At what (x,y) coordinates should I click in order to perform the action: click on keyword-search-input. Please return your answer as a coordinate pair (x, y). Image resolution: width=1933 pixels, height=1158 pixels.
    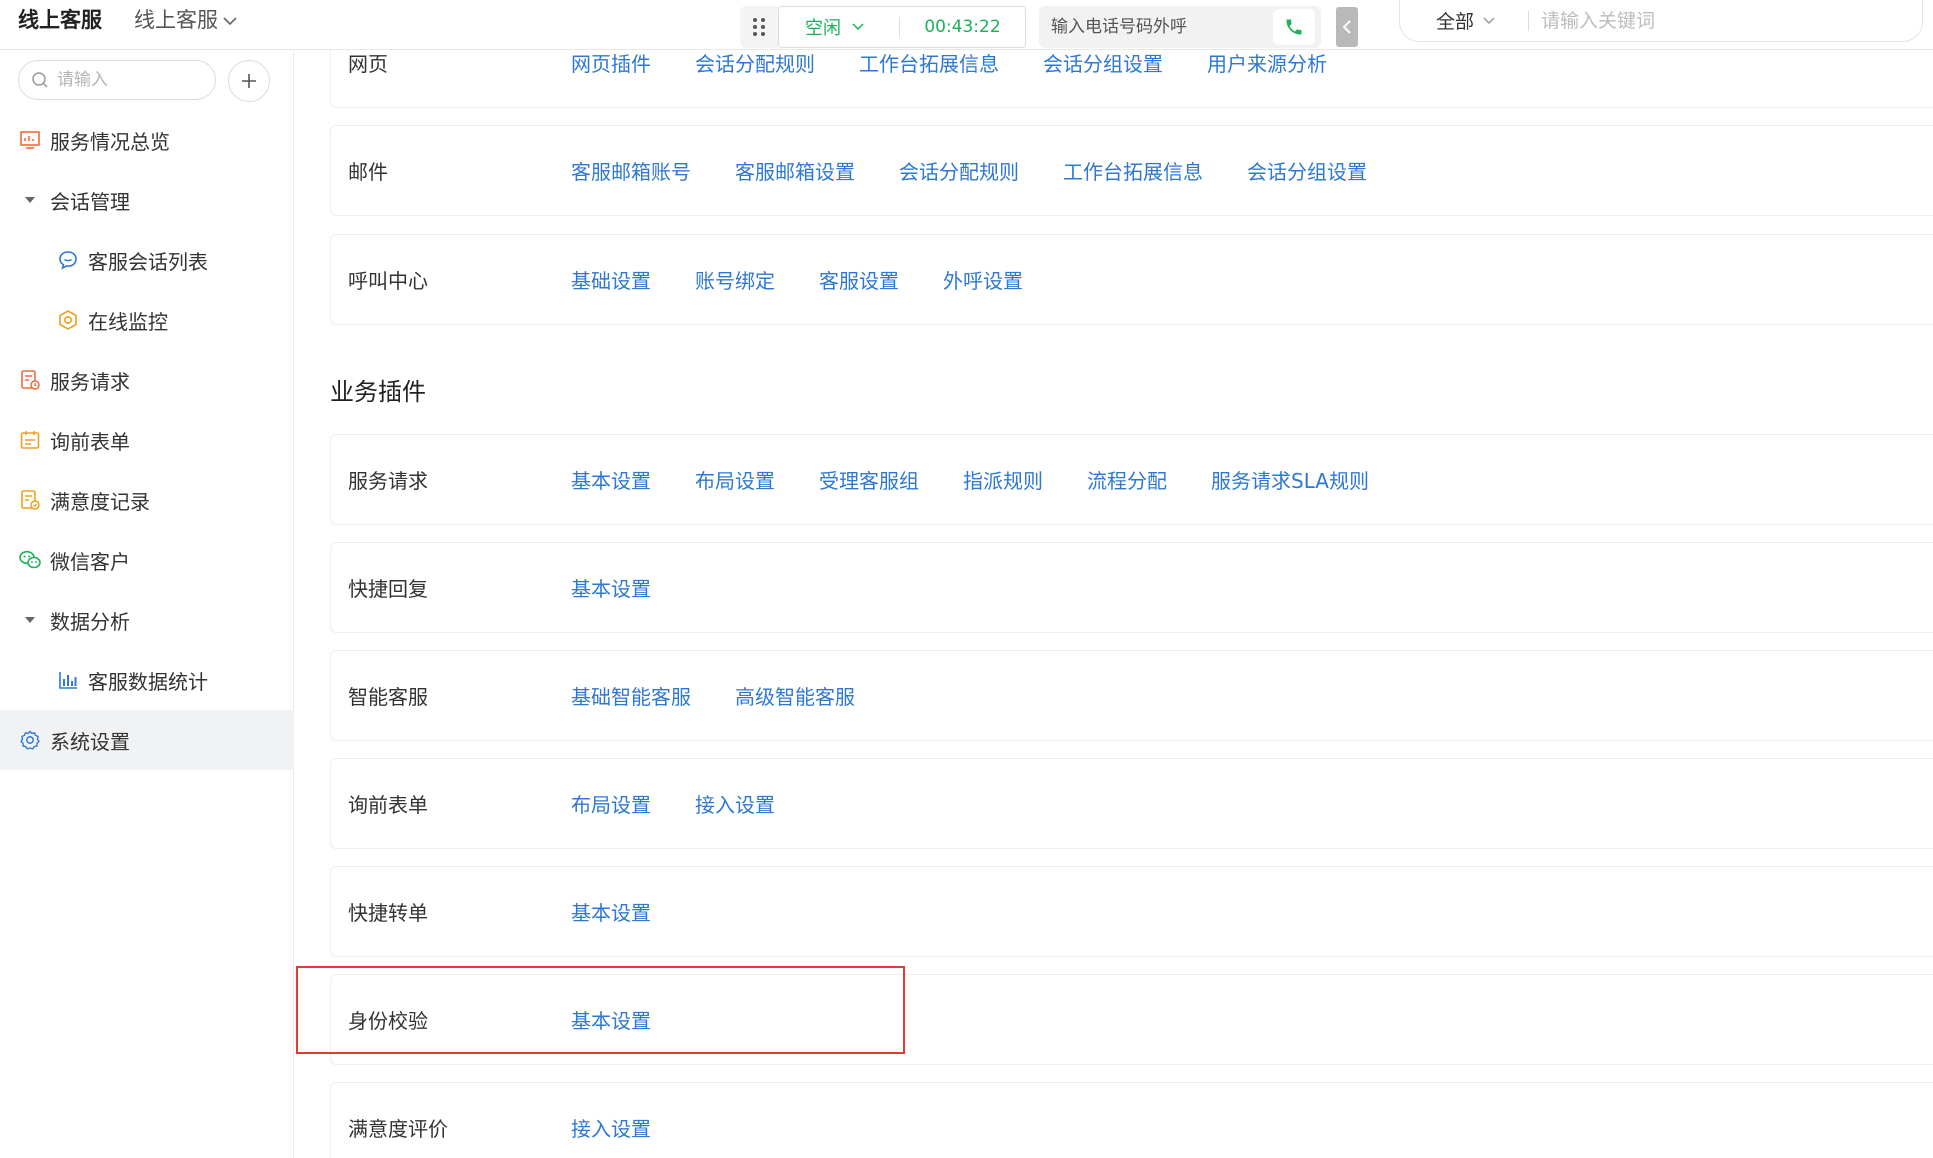
    Looking at the image, I should click on (1725, 20).